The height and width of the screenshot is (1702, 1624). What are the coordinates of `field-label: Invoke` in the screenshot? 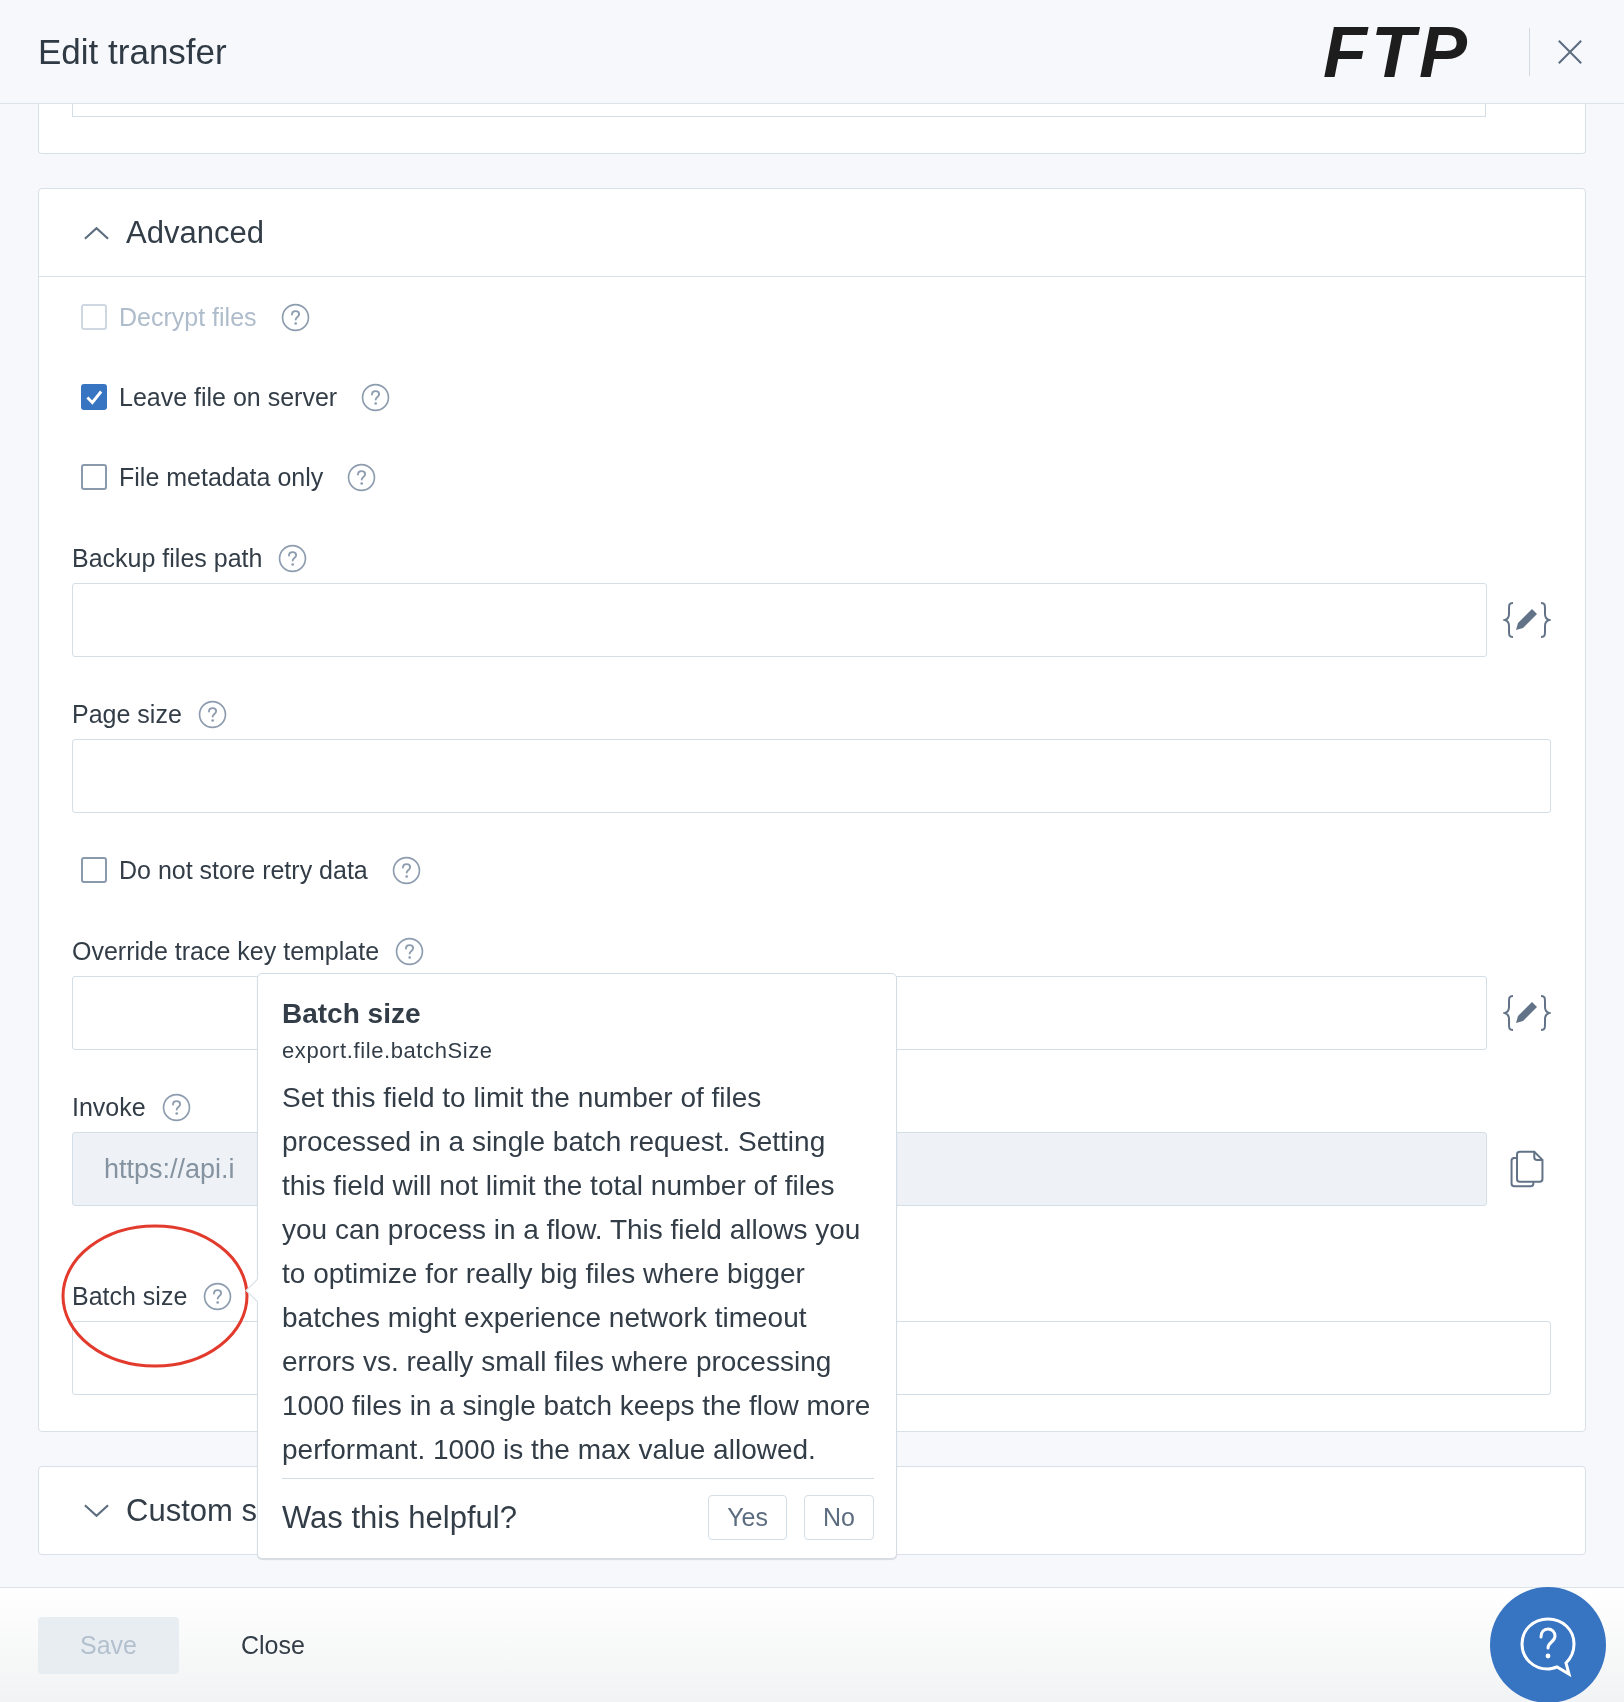 It's located at (109, 1107).